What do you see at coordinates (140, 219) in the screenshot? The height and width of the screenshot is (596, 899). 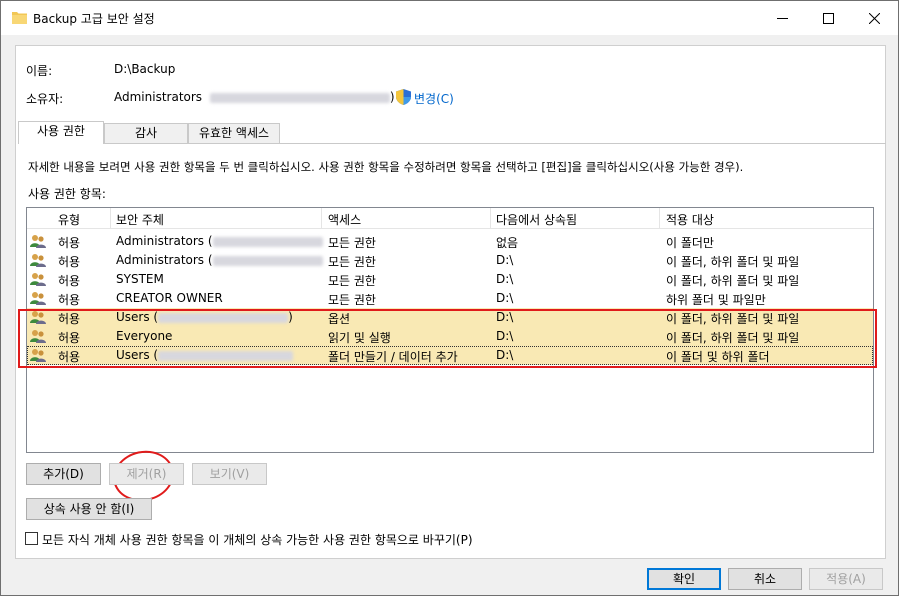 I see `column-header-principal: 보안 주체` at bounding box center [140, 219].